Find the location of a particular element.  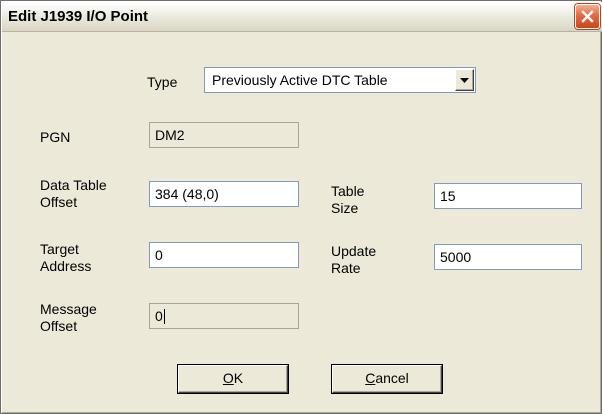

chevron-down-icon is located at coordinates (464, 80).